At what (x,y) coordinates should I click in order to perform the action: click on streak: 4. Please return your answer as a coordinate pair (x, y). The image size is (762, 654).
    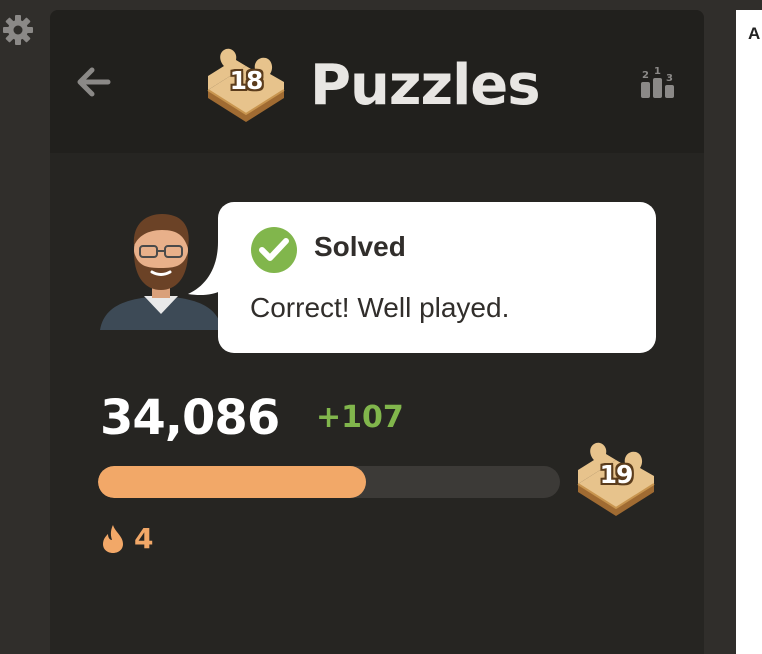
    Looking at the image, I should click on (126, 538).